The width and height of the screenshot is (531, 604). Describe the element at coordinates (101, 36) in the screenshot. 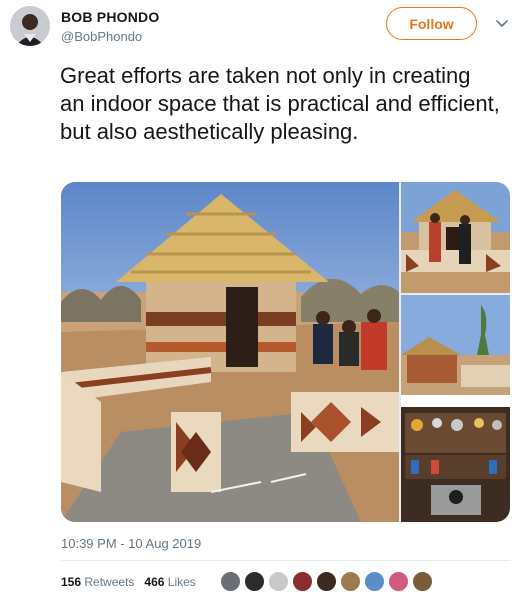

I see `author-handle: @BobPhondo` at that location.